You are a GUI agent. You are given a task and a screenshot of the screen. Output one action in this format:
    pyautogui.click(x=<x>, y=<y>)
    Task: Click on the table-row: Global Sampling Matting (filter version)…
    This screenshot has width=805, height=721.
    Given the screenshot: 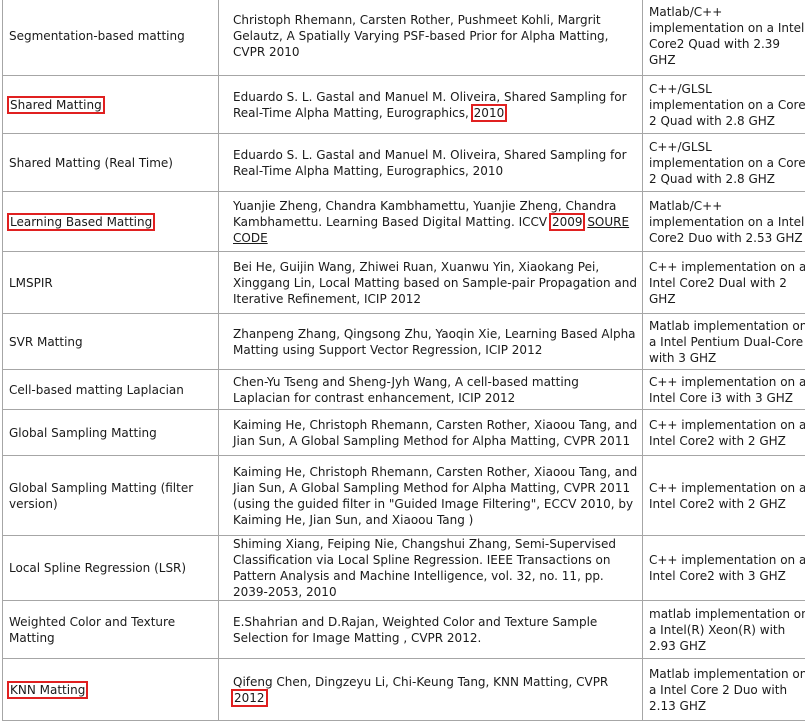 What is the action you would take?
    pyautogui.click(x=404, y=496)
    